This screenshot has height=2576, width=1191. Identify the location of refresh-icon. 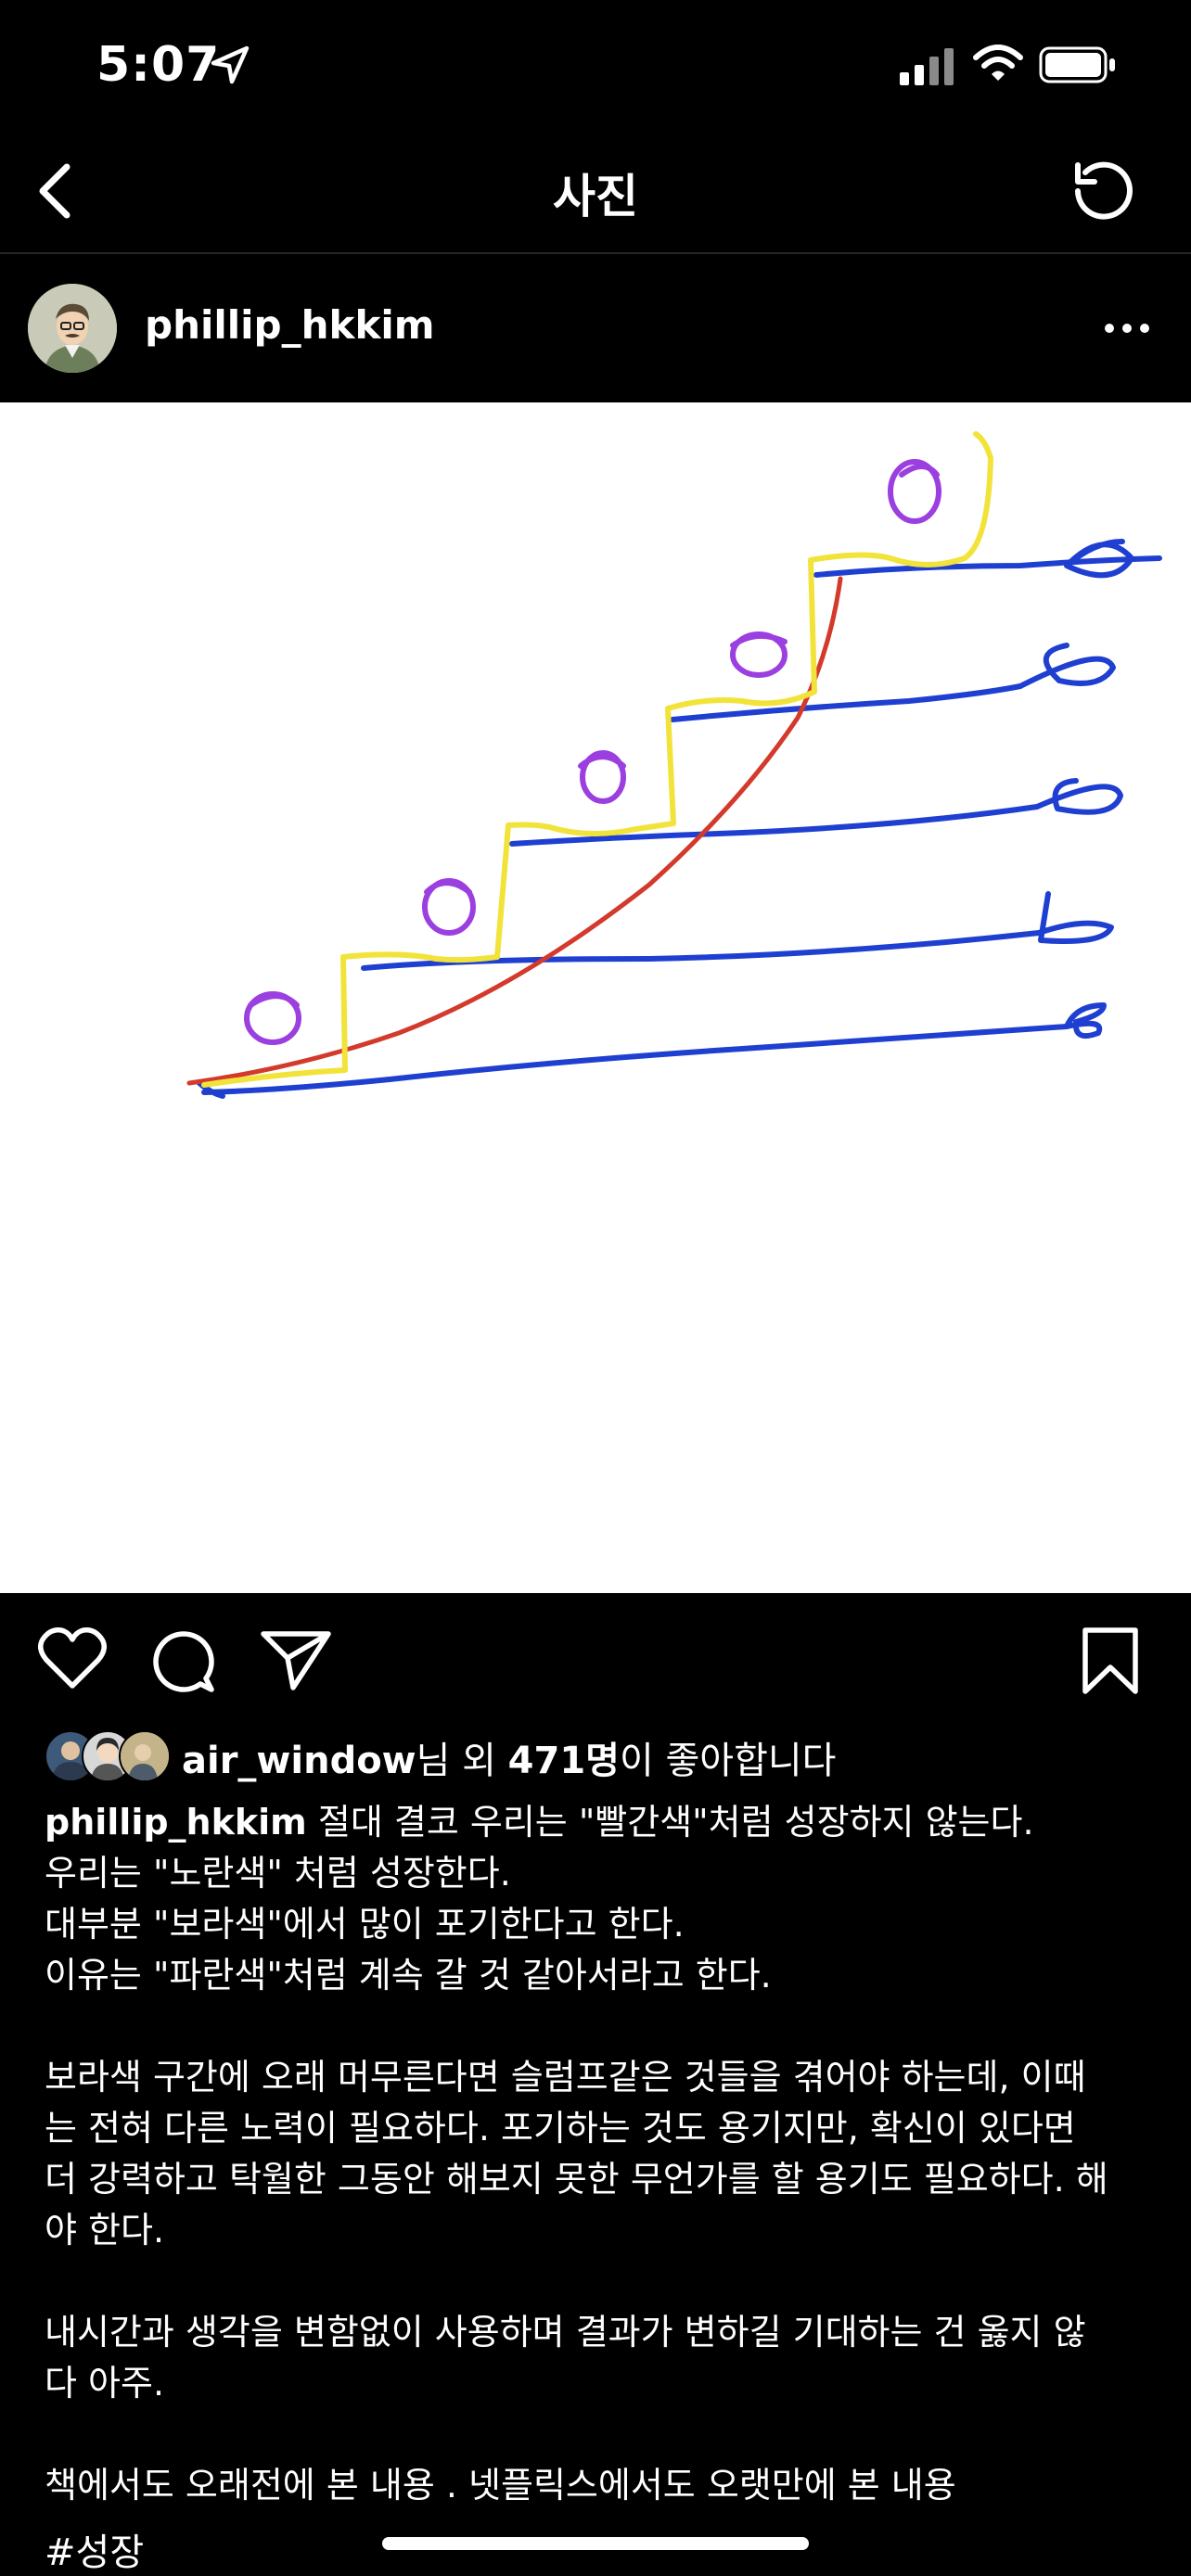
(1102, 193).